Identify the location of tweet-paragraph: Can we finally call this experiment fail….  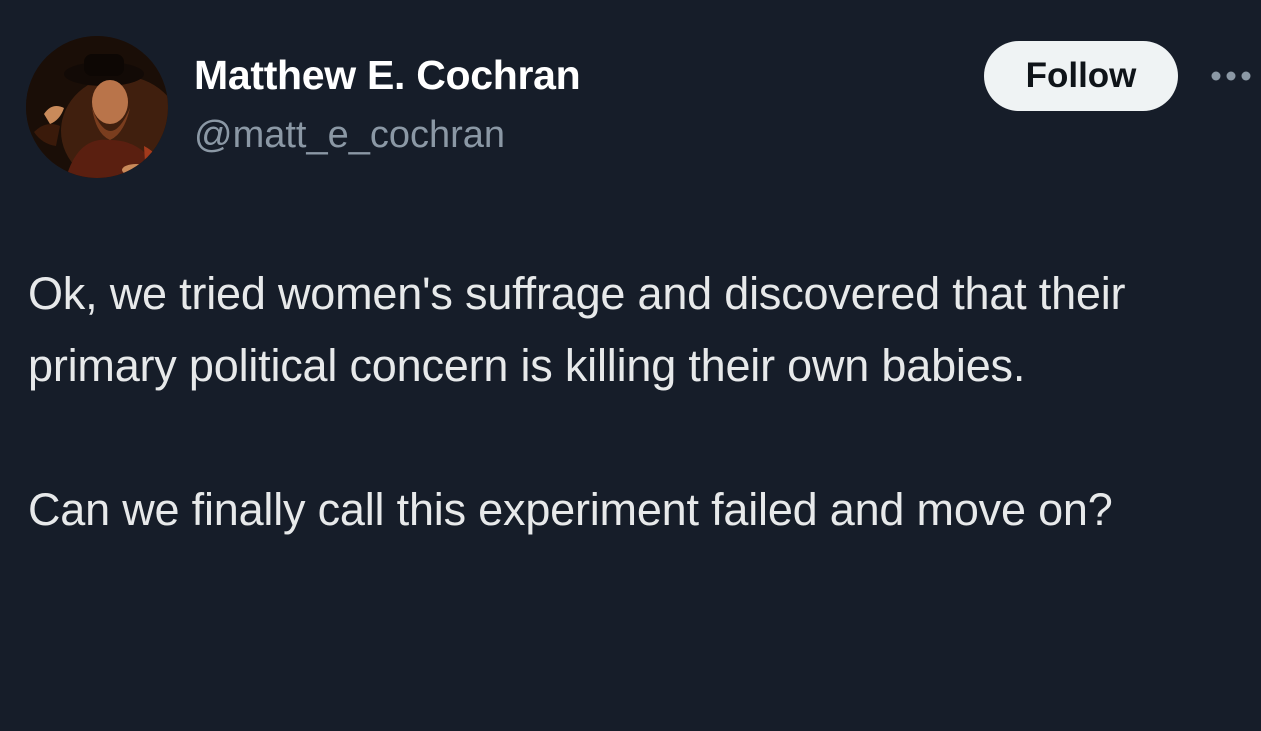
(570, 509).